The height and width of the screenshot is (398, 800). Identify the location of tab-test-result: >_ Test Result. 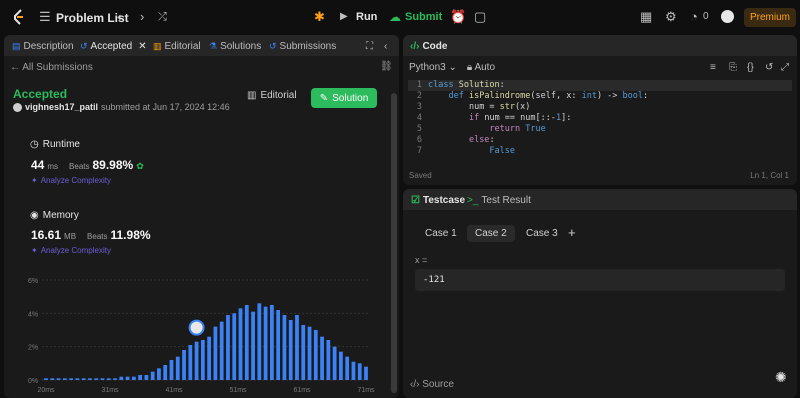
(499, 200).